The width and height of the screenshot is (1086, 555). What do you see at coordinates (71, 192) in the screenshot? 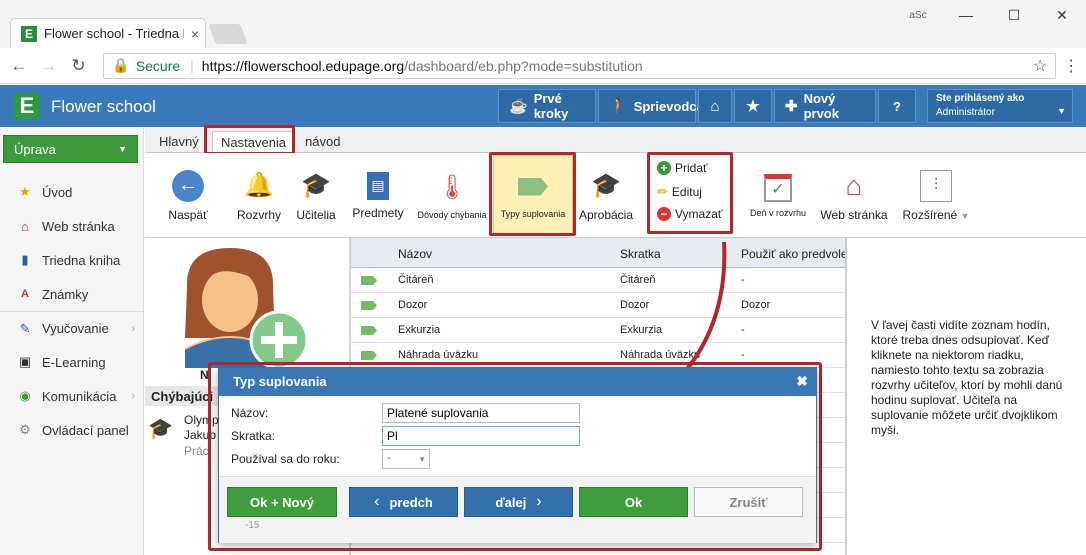
I see `sidebar-item-uvod: ★ Úvod` at bounding box center [71, 192].